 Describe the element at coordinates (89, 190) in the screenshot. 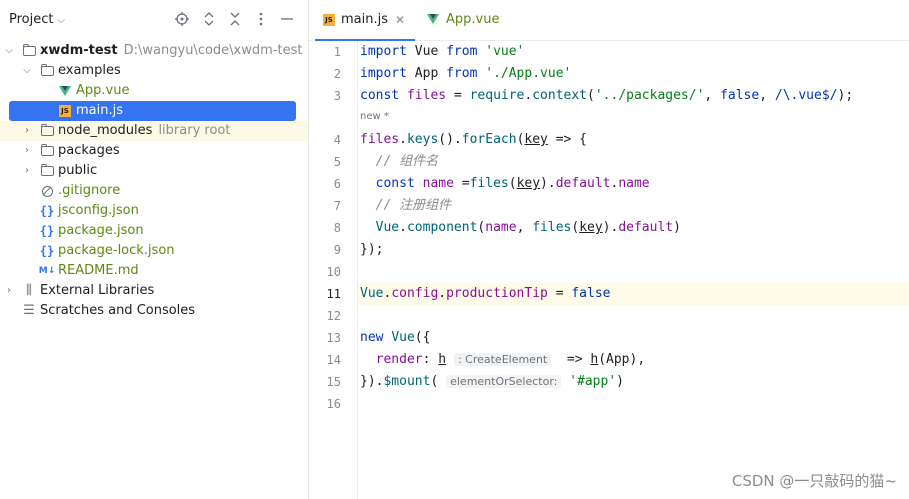

I see `tree-item-label: .gitignore` at that location.